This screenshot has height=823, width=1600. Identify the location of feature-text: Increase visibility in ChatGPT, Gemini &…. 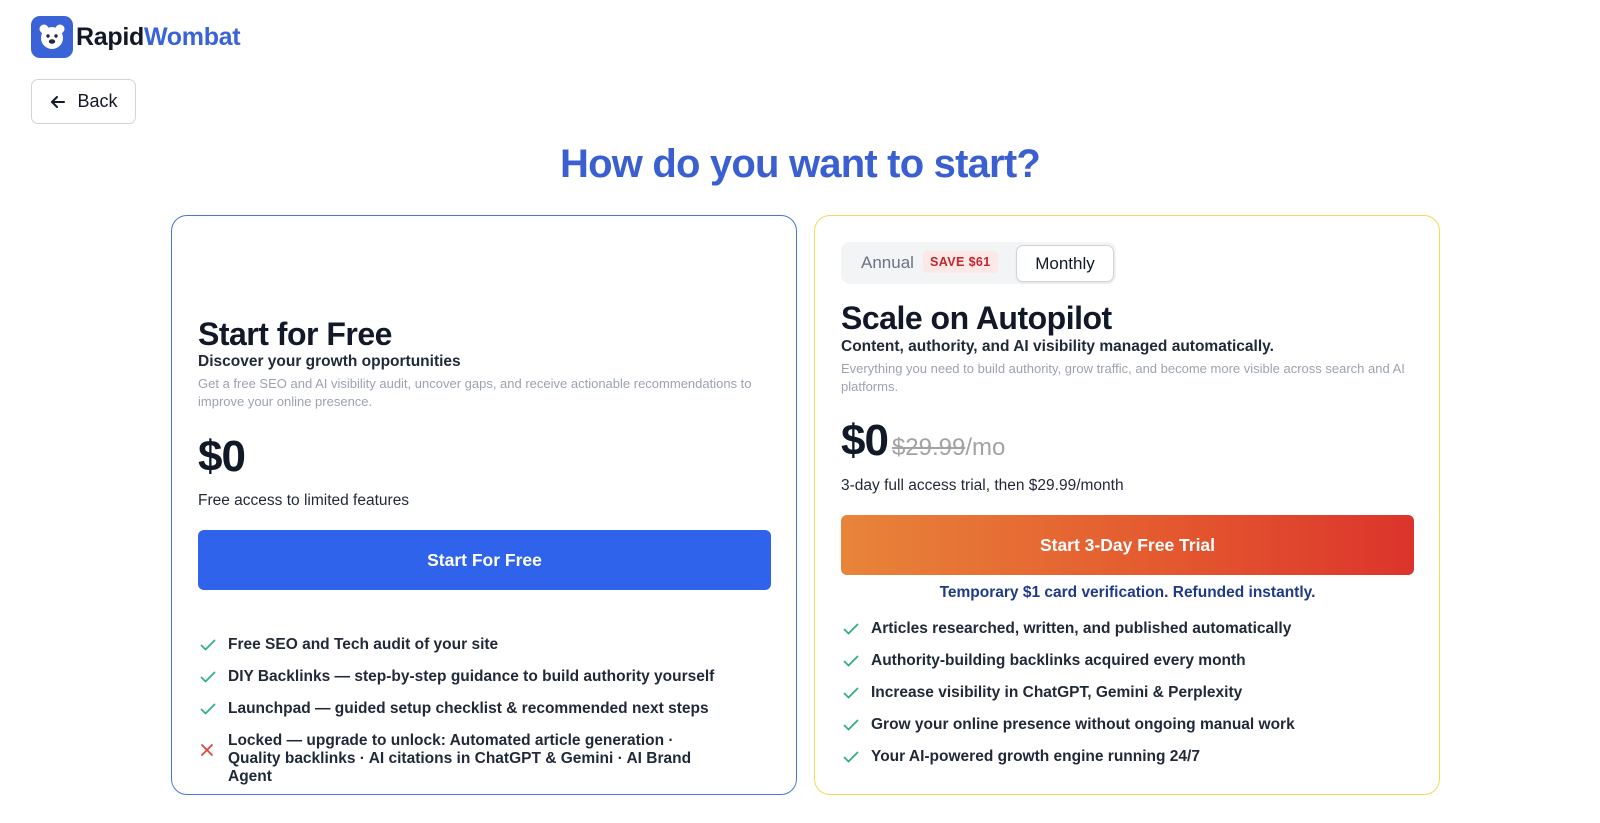
(1057, 692).